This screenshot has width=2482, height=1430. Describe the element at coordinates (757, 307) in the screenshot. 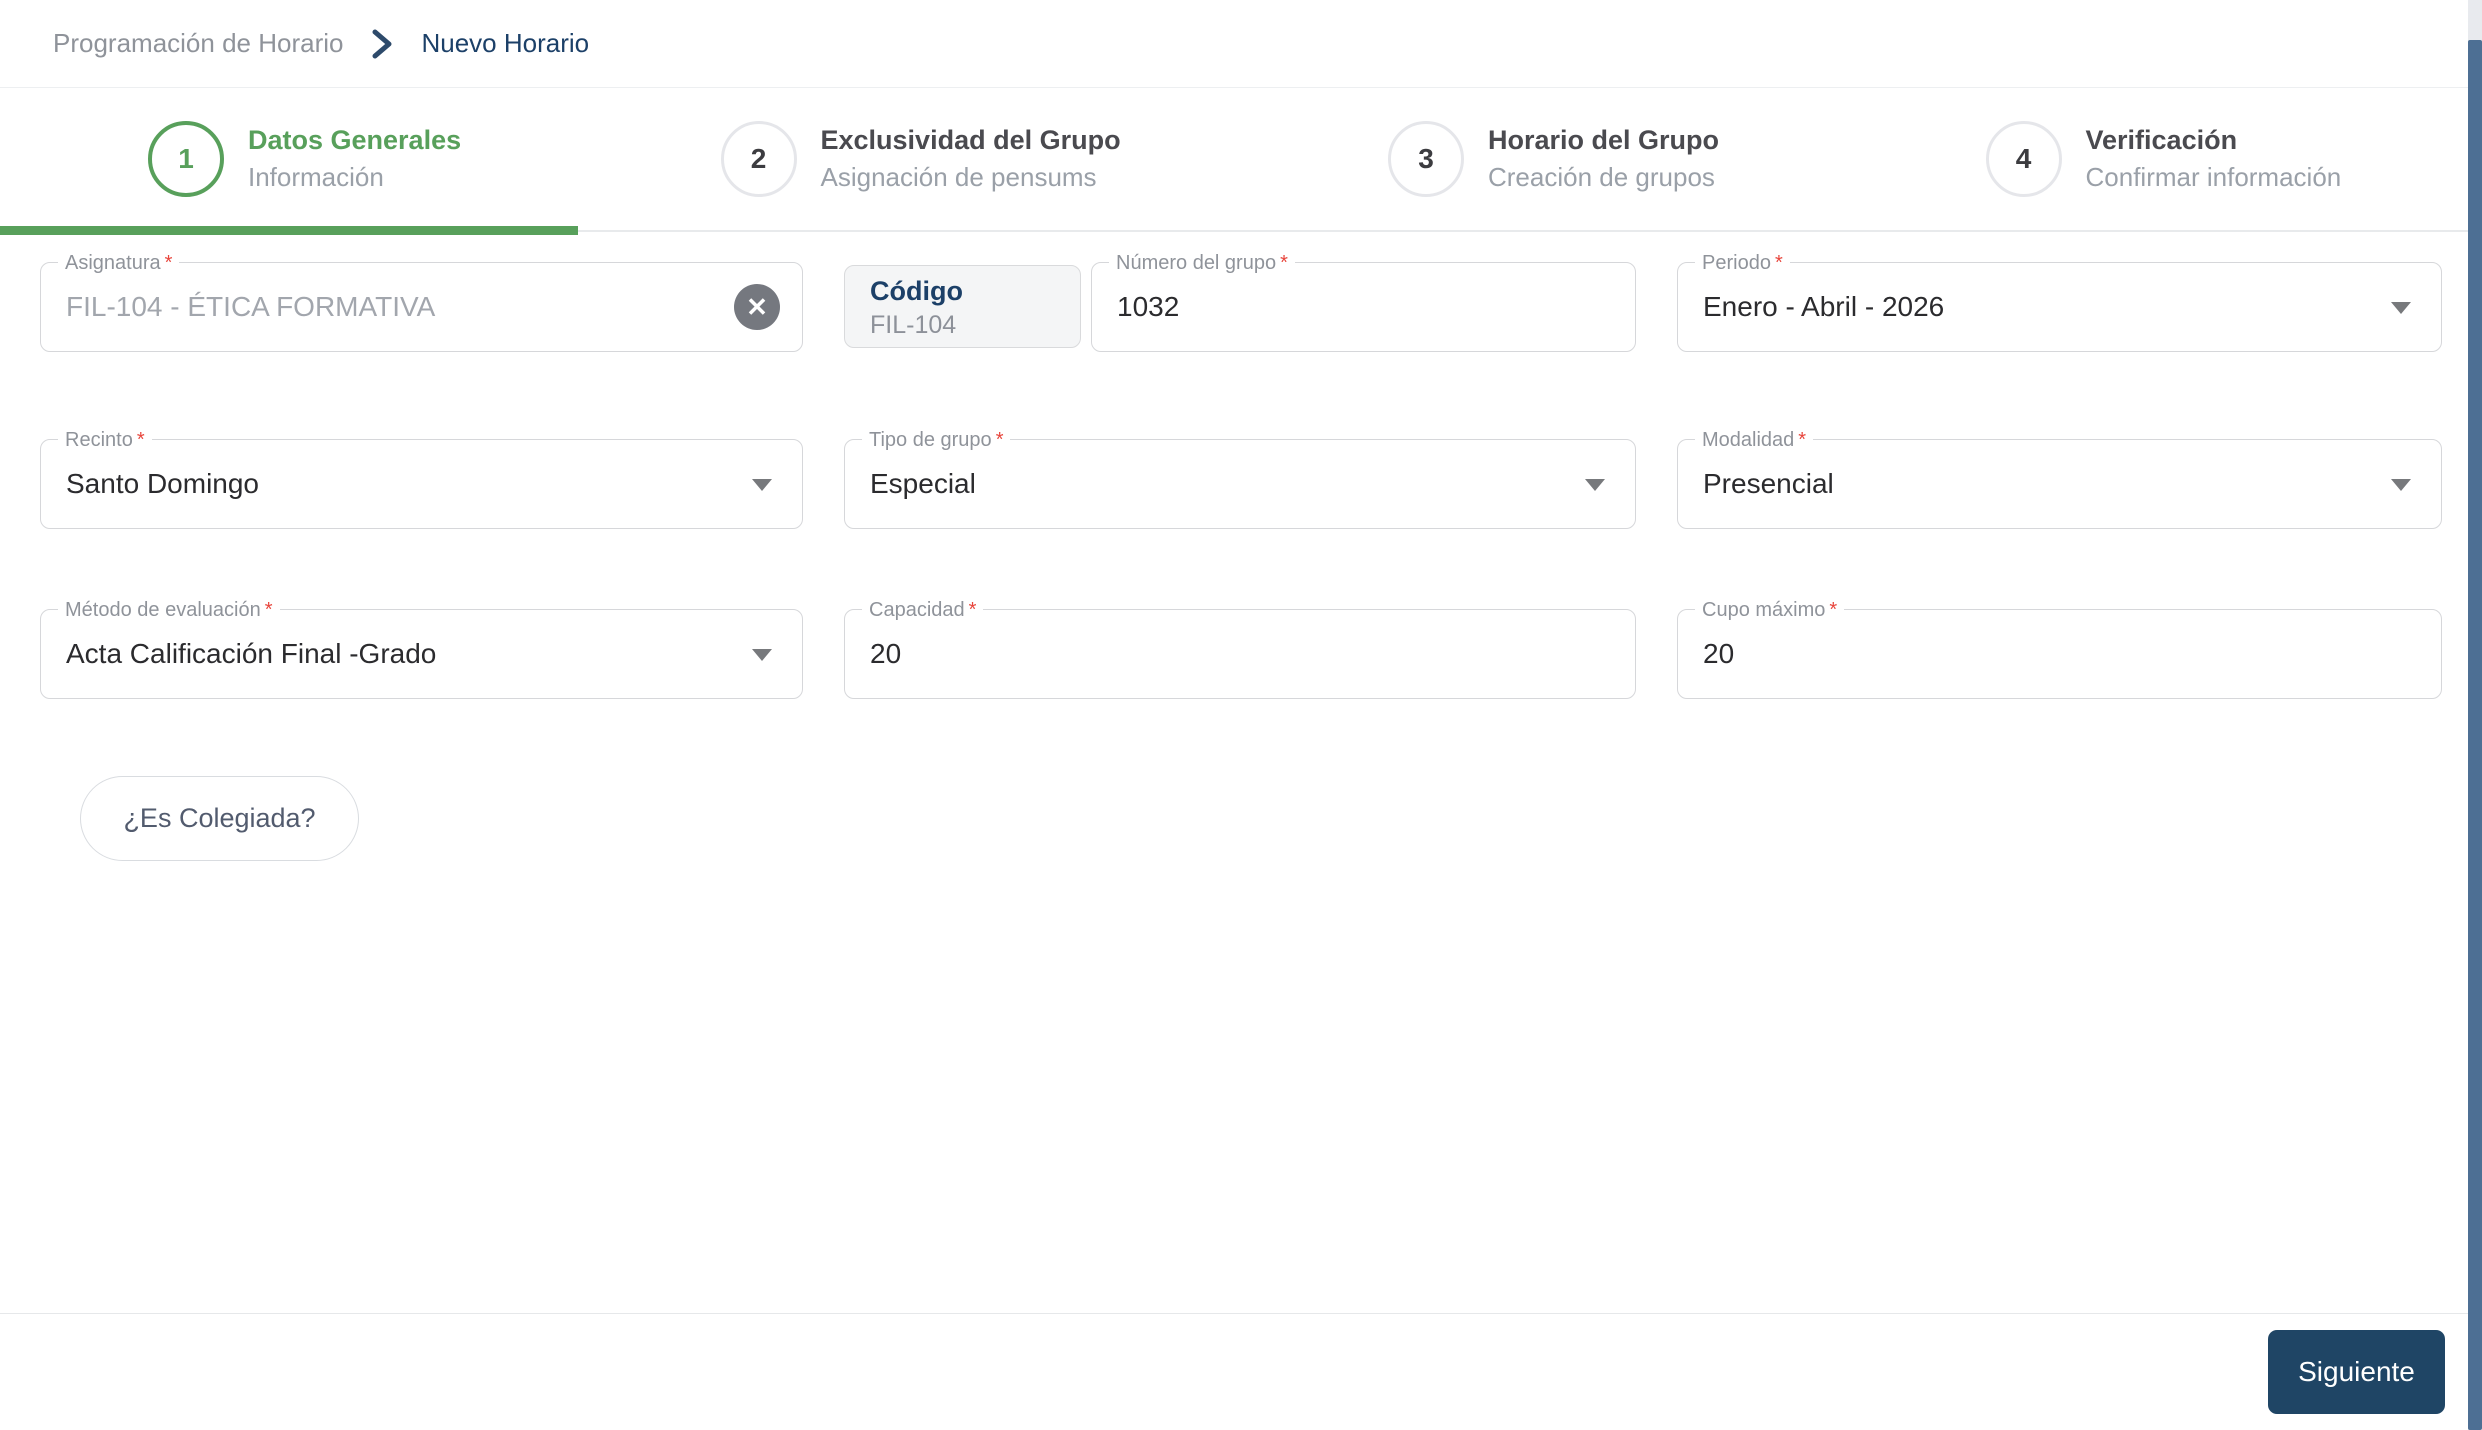

I see `clear-asignatura-icon: ✕` at that location.